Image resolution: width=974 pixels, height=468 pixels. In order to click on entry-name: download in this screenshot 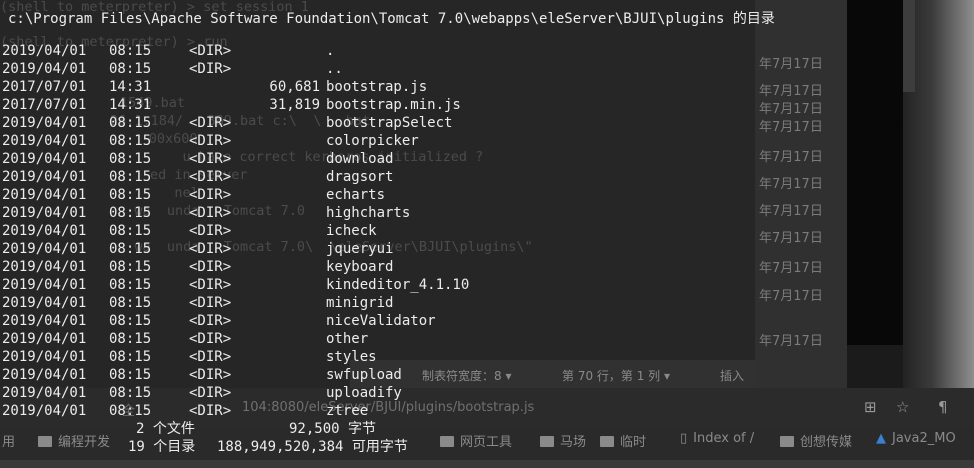, I will do `click(360, 159)`.